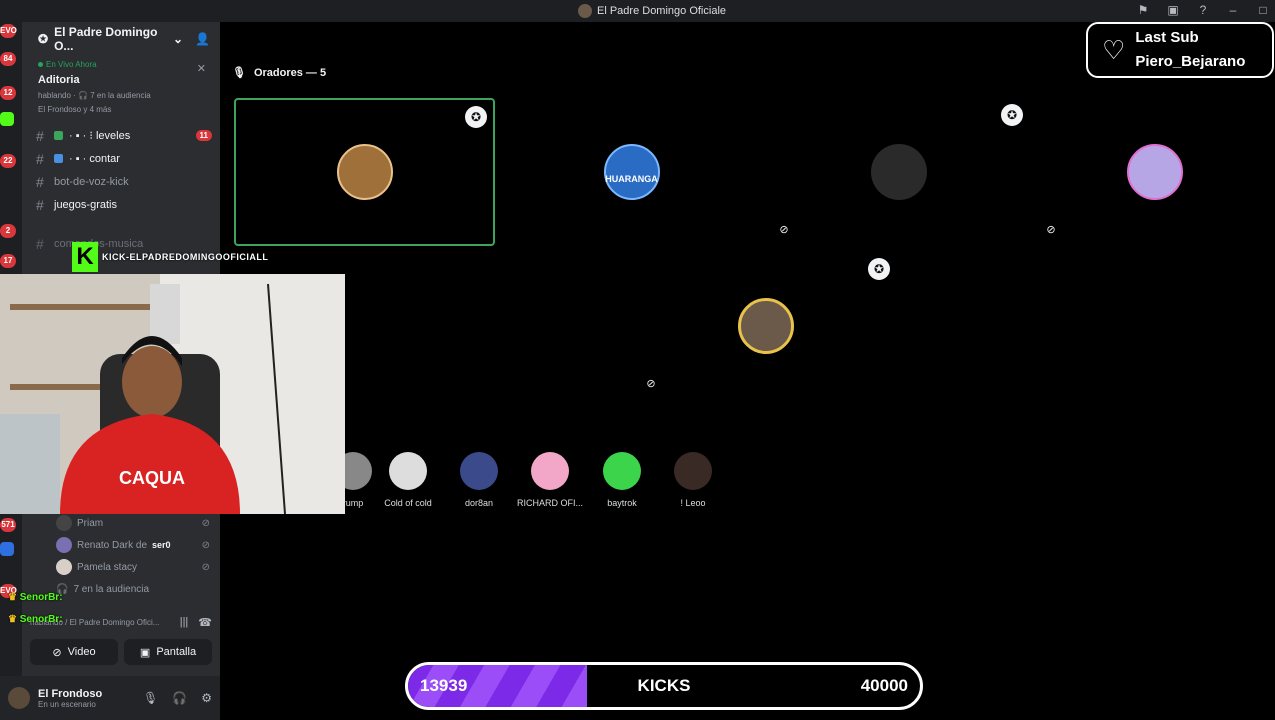  Describe the element at coordinates (206, 698) in the screenshot. I see `gear-icon: ⚙` at that location.